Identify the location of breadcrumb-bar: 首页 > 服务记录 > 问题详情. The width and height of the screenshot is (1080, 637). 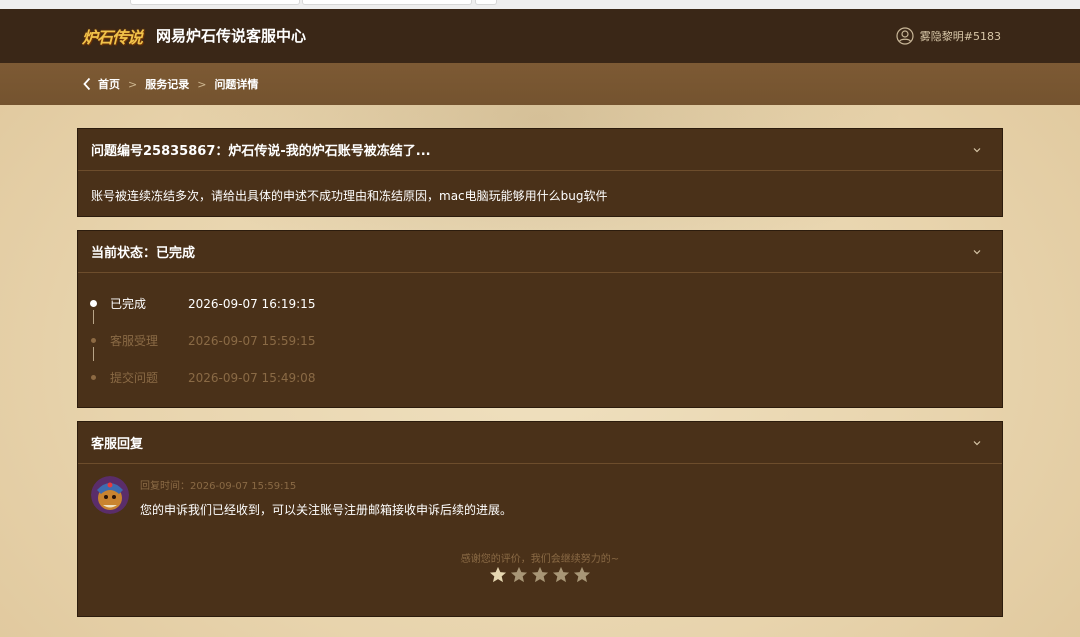
(540, 84).